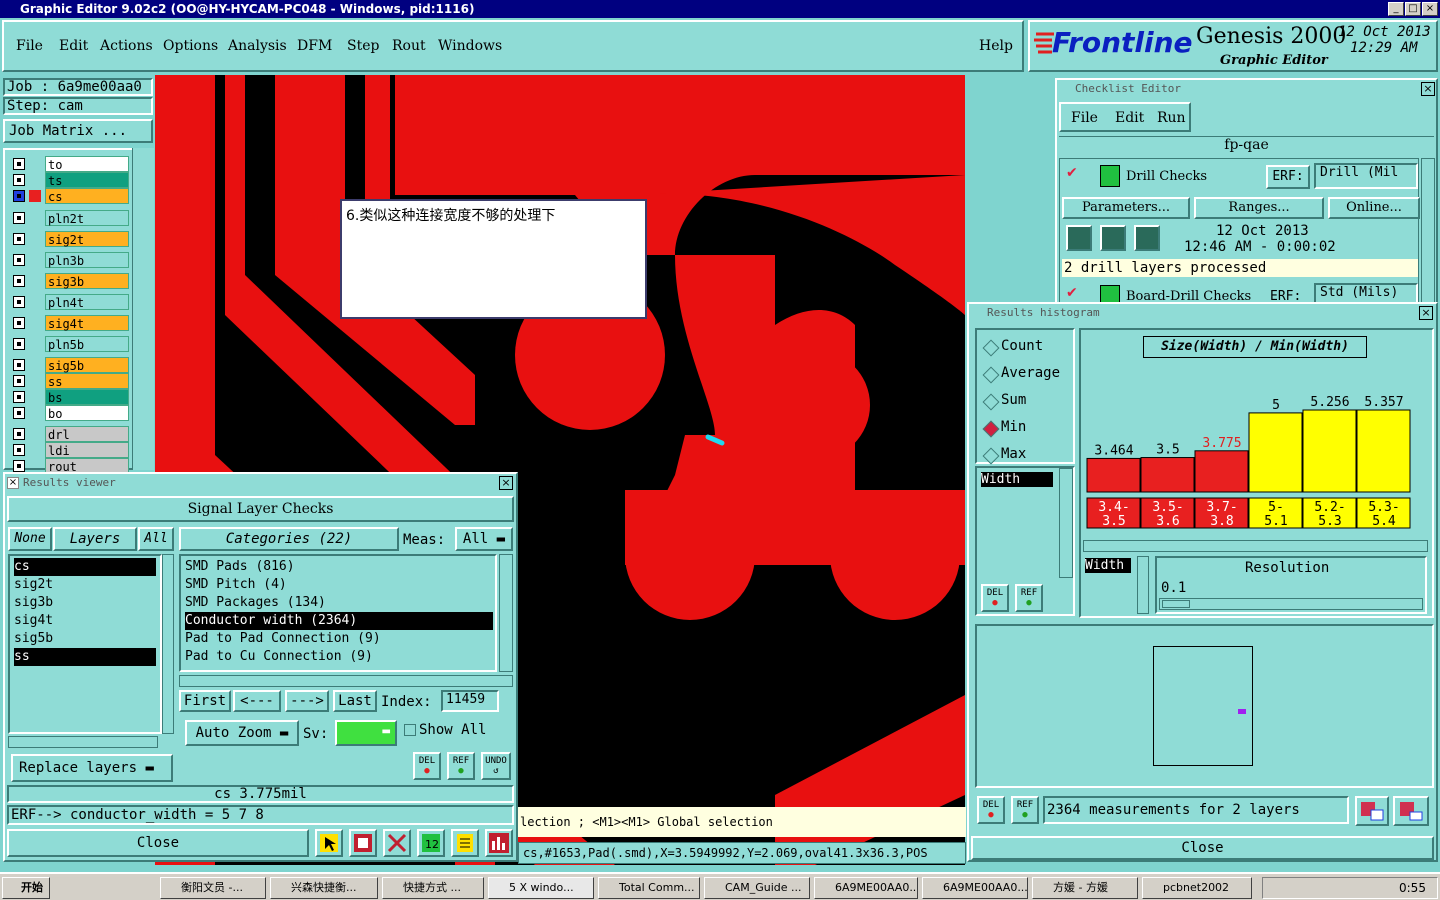  I want to click on preview-del-button: DEL ●, so click(991, 810).